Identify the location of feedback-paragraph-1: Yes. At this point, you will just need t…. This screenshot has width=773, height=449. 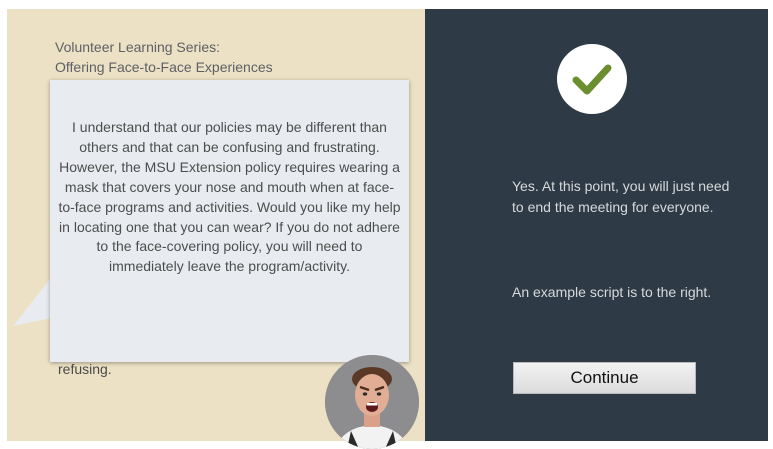
(621, 196).